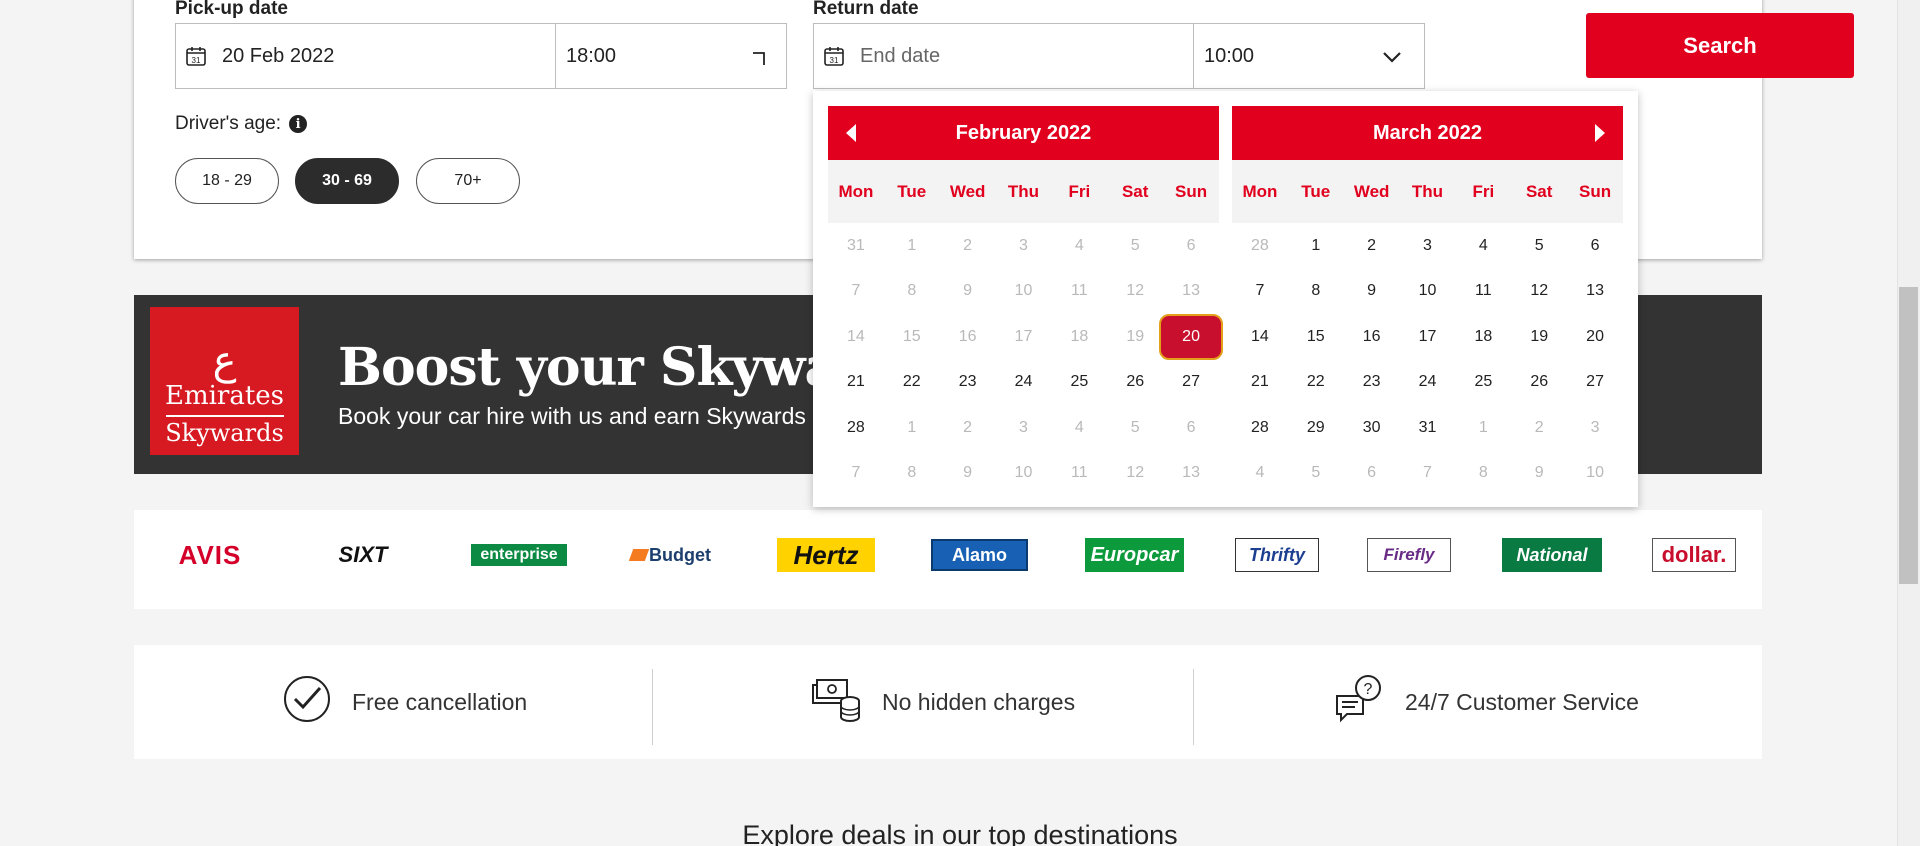  What do you see at coordinates (1600, 133) in the screenshot?
I see `next-month-icon` at bounding box center [1600, 133].